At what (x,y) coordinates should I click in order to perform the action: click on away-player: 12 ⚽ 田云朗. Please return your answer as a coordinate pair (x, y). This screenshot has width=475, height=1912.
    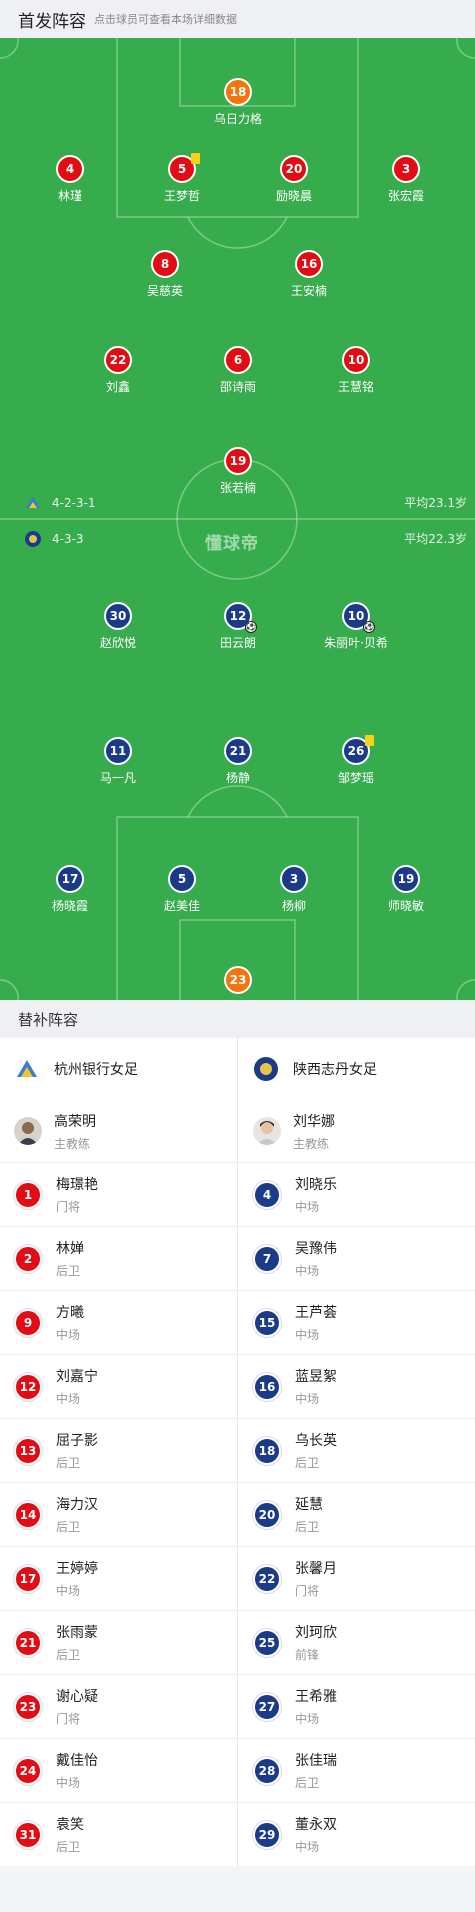
    Looking at the image, I should click on (238, 626).